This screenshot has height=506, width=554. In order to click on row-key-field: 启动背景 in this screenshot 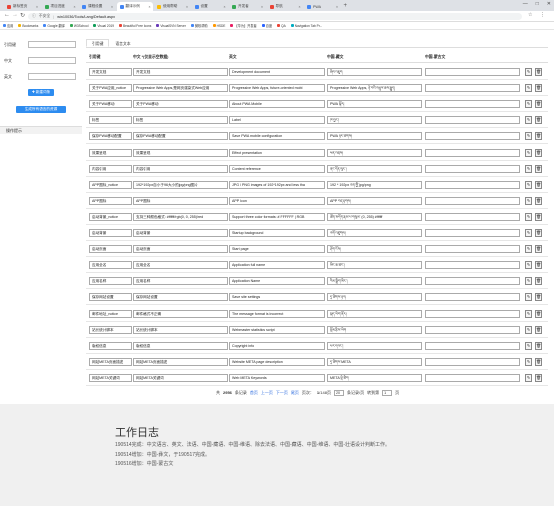, I will do `click(110, 233)`.